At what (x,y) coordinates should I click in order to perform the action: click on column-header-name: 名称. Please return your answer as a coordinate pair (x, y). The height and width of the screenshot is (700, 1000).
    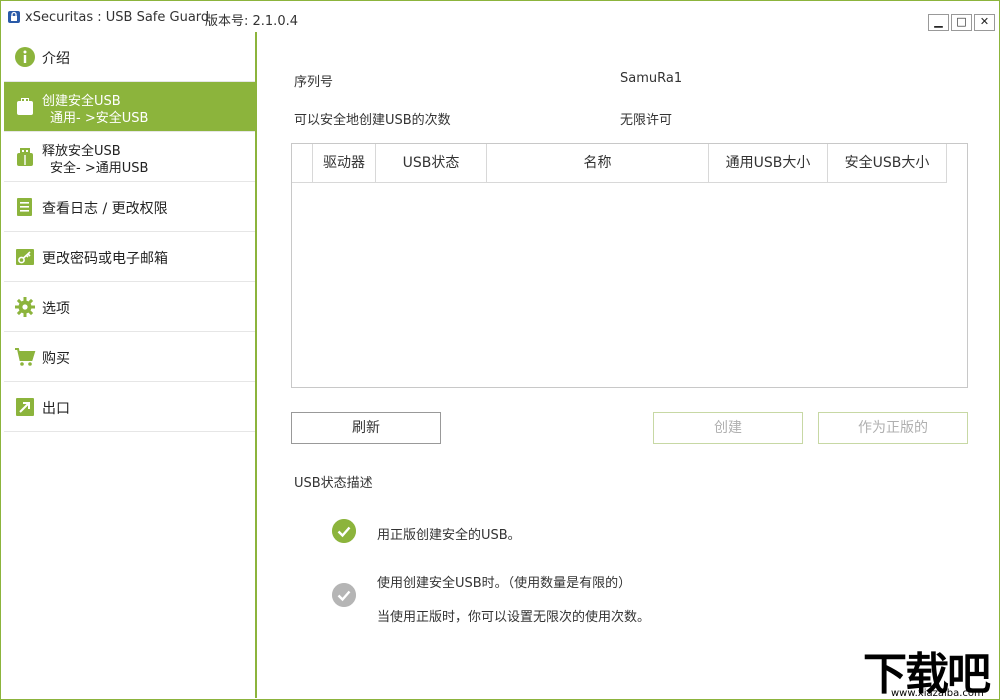
    Looking at the image, I should click on (598, 163).